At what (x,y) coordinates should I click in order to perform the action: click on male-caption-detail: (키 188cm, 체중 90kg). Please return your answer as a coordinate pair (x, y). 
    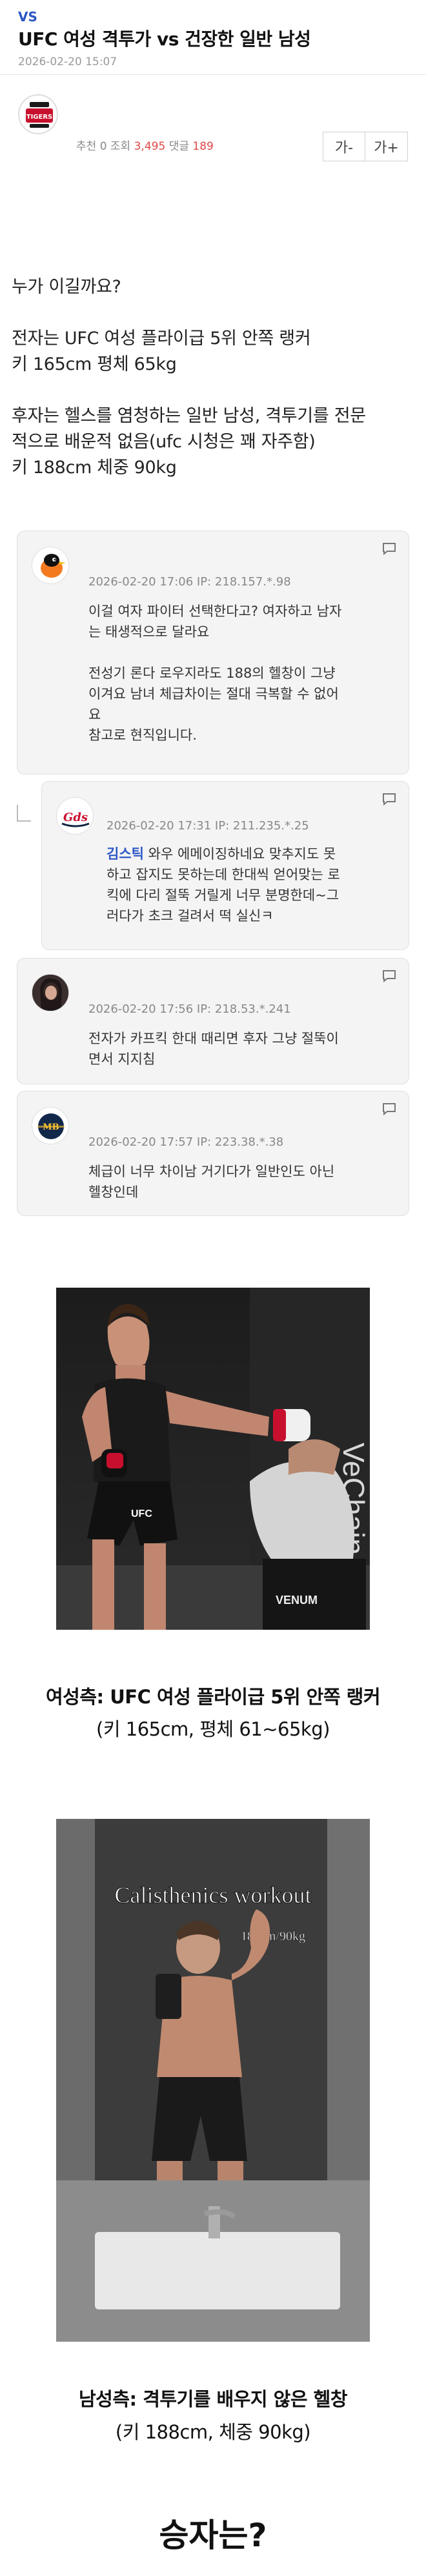
    Looking at the image, I should click on (213, 2432).